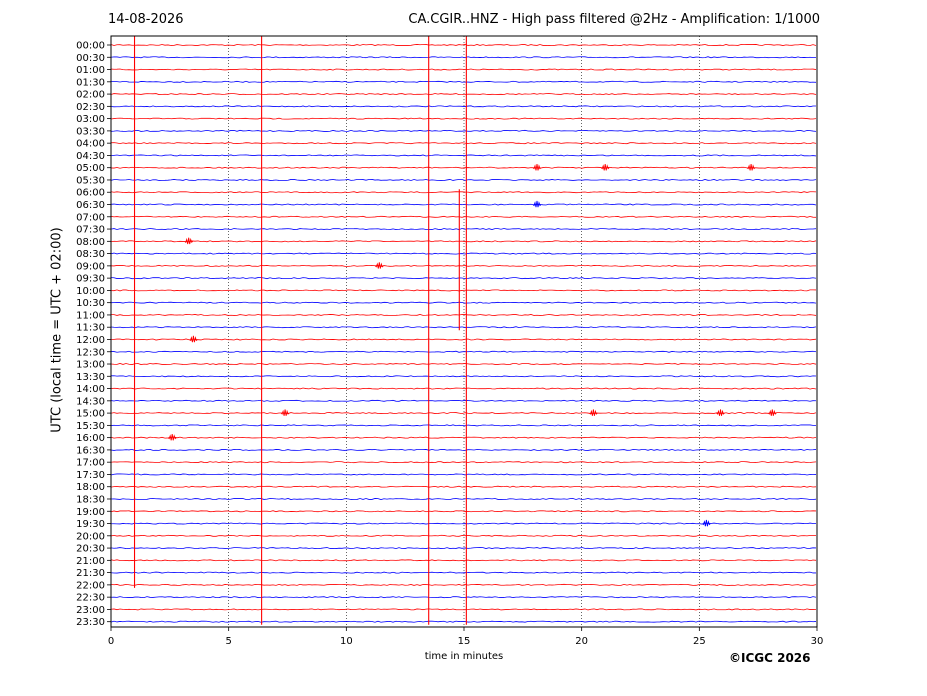  What do you see at coordinates (90, 266) in the screenshot?
I see `y-tick-label: 09:00` at bounding box center [90, 266].